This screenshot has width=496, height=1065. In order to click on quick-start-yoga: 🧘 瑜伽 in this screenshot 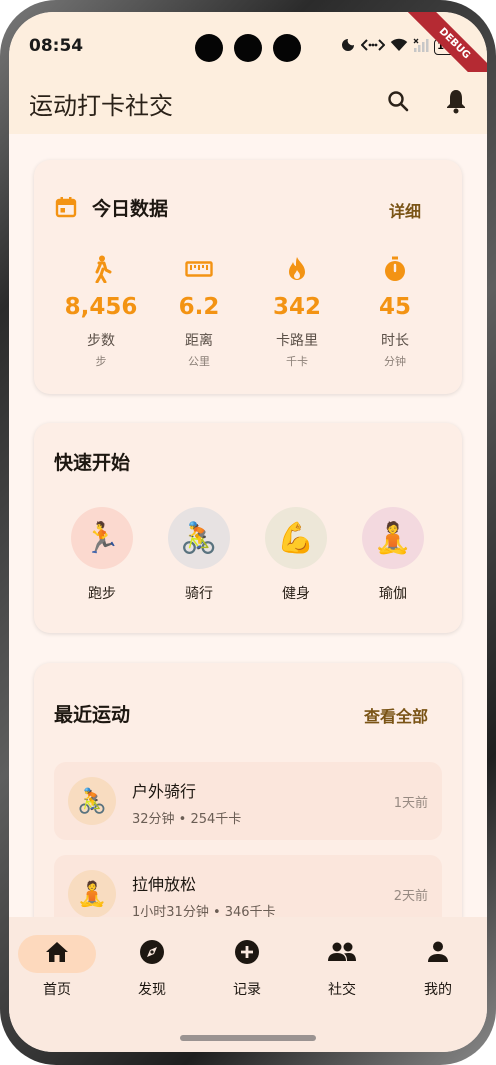, I will do `click(393, 555)`.